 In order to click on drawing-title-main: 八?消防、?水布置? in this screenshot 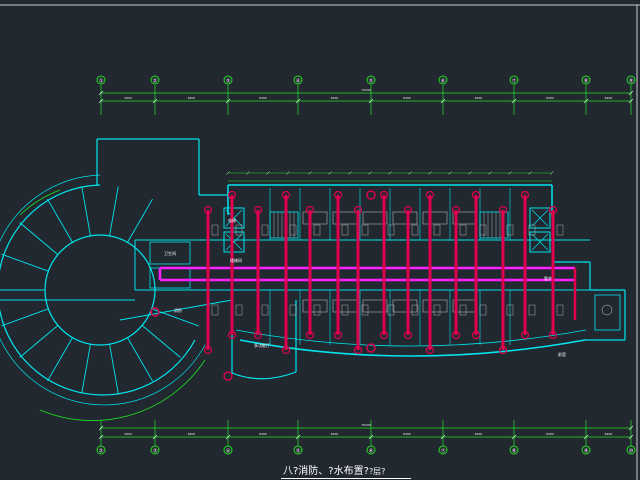, I will do `click(326, 471)`.